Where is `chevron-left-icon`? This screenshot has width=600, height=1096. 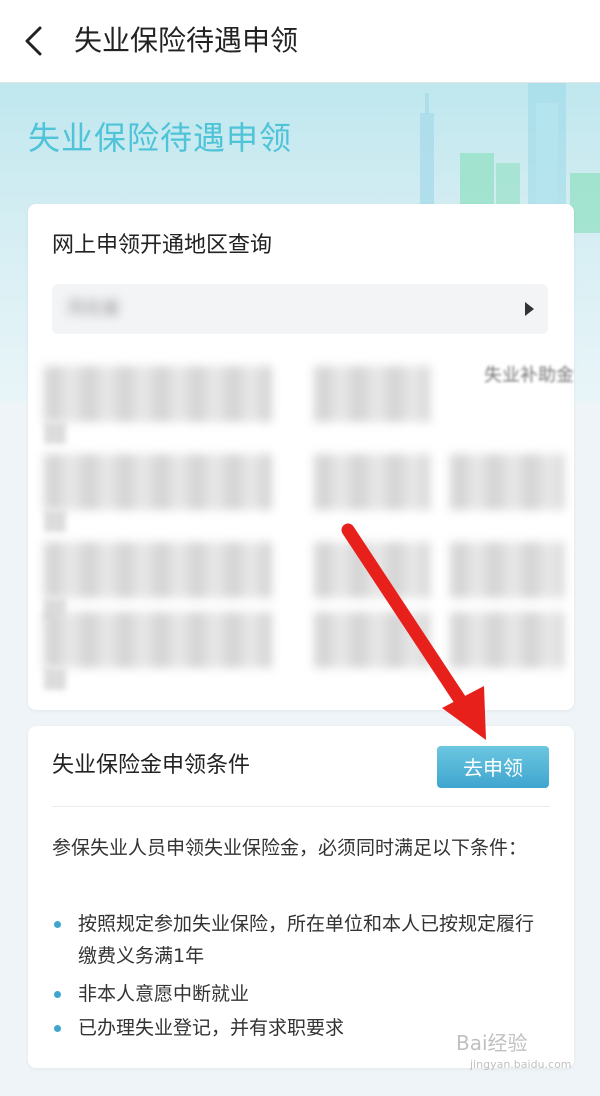
chevron-left-icon is located at coordinates (33, 41).